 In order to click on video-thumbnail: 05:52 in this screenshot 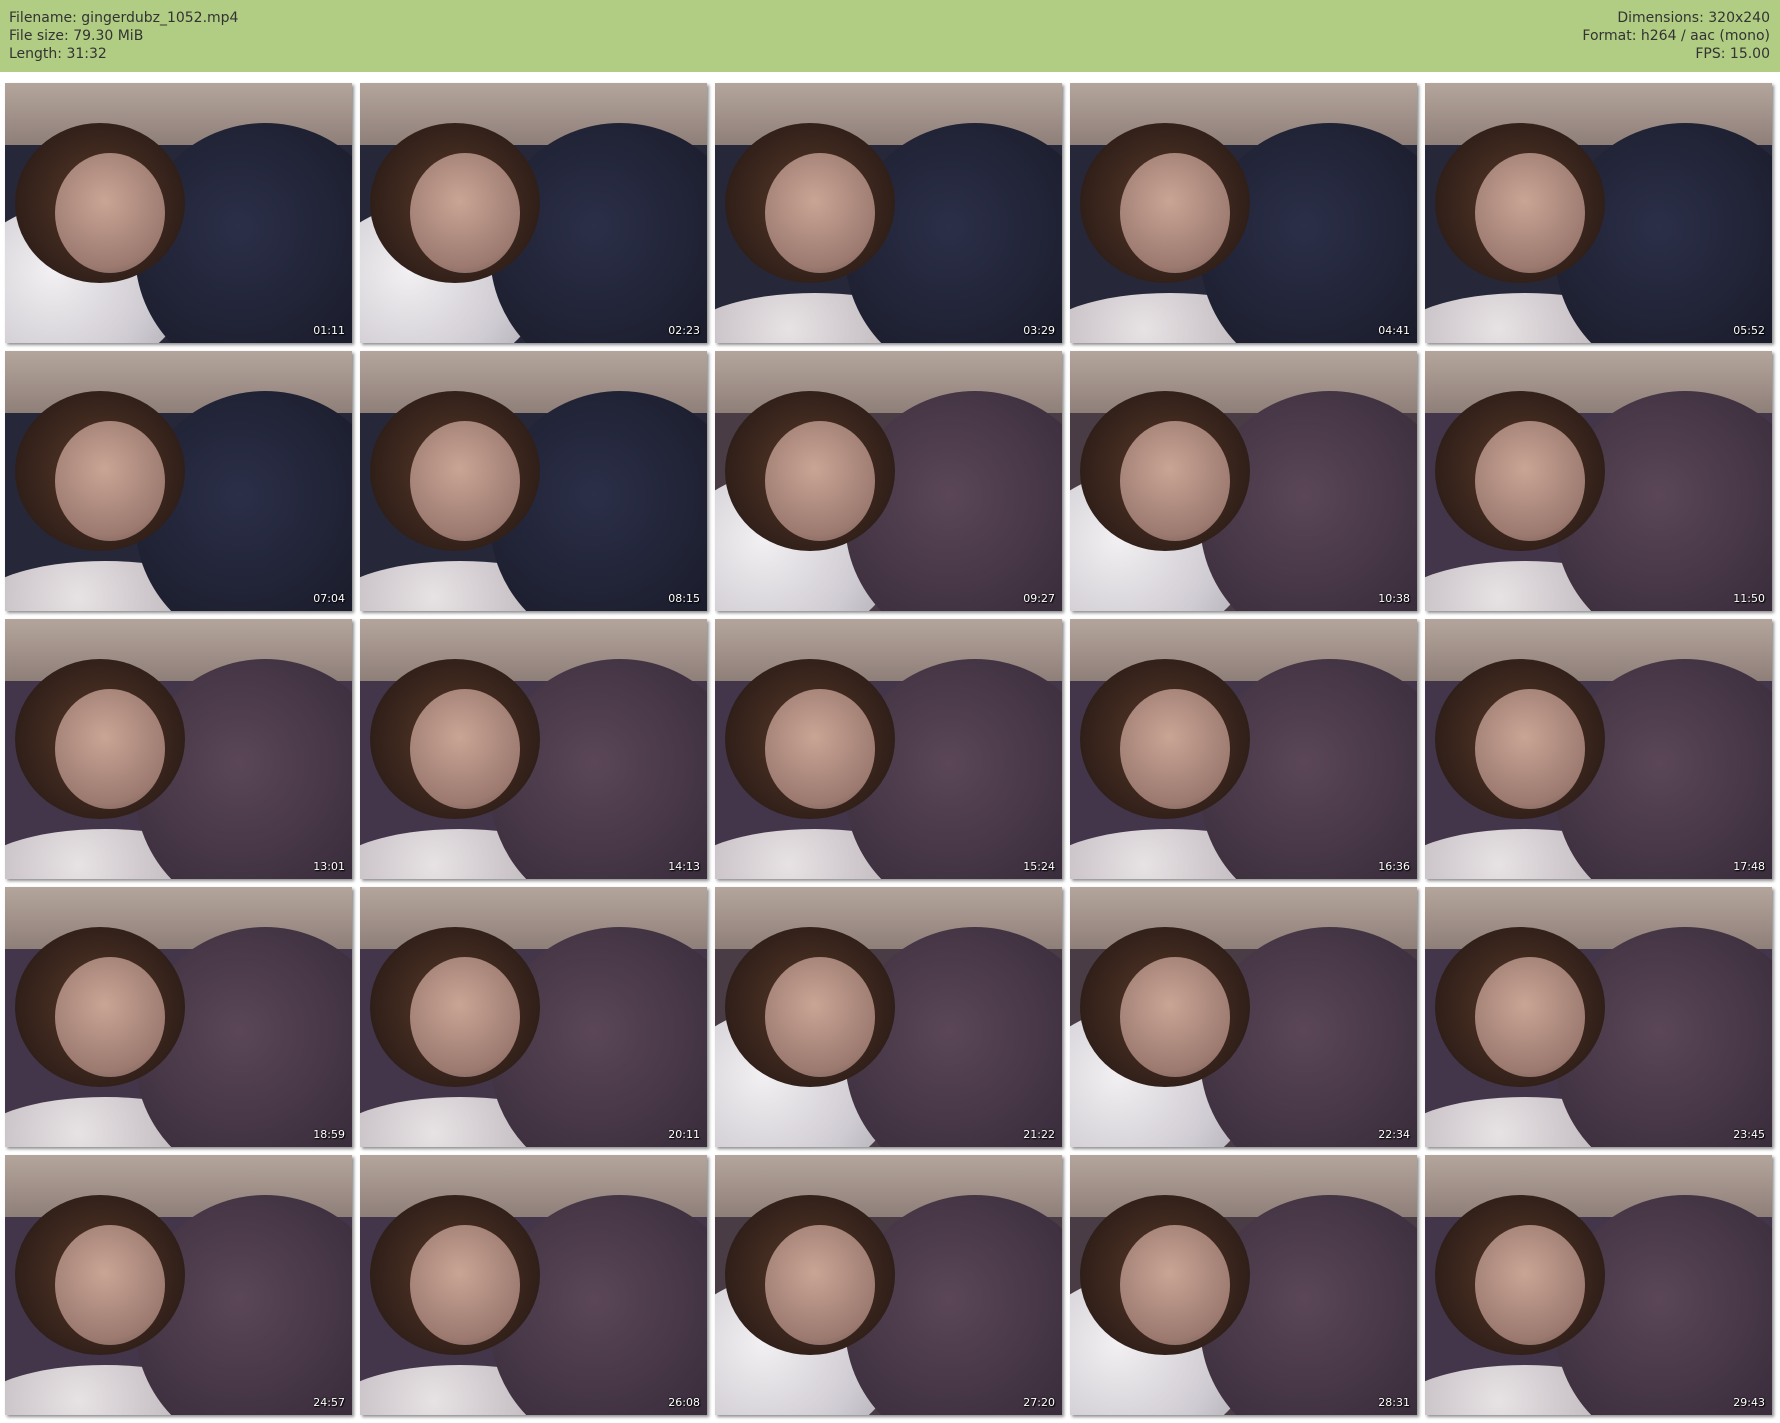, I will do `click(1598, 213)`.